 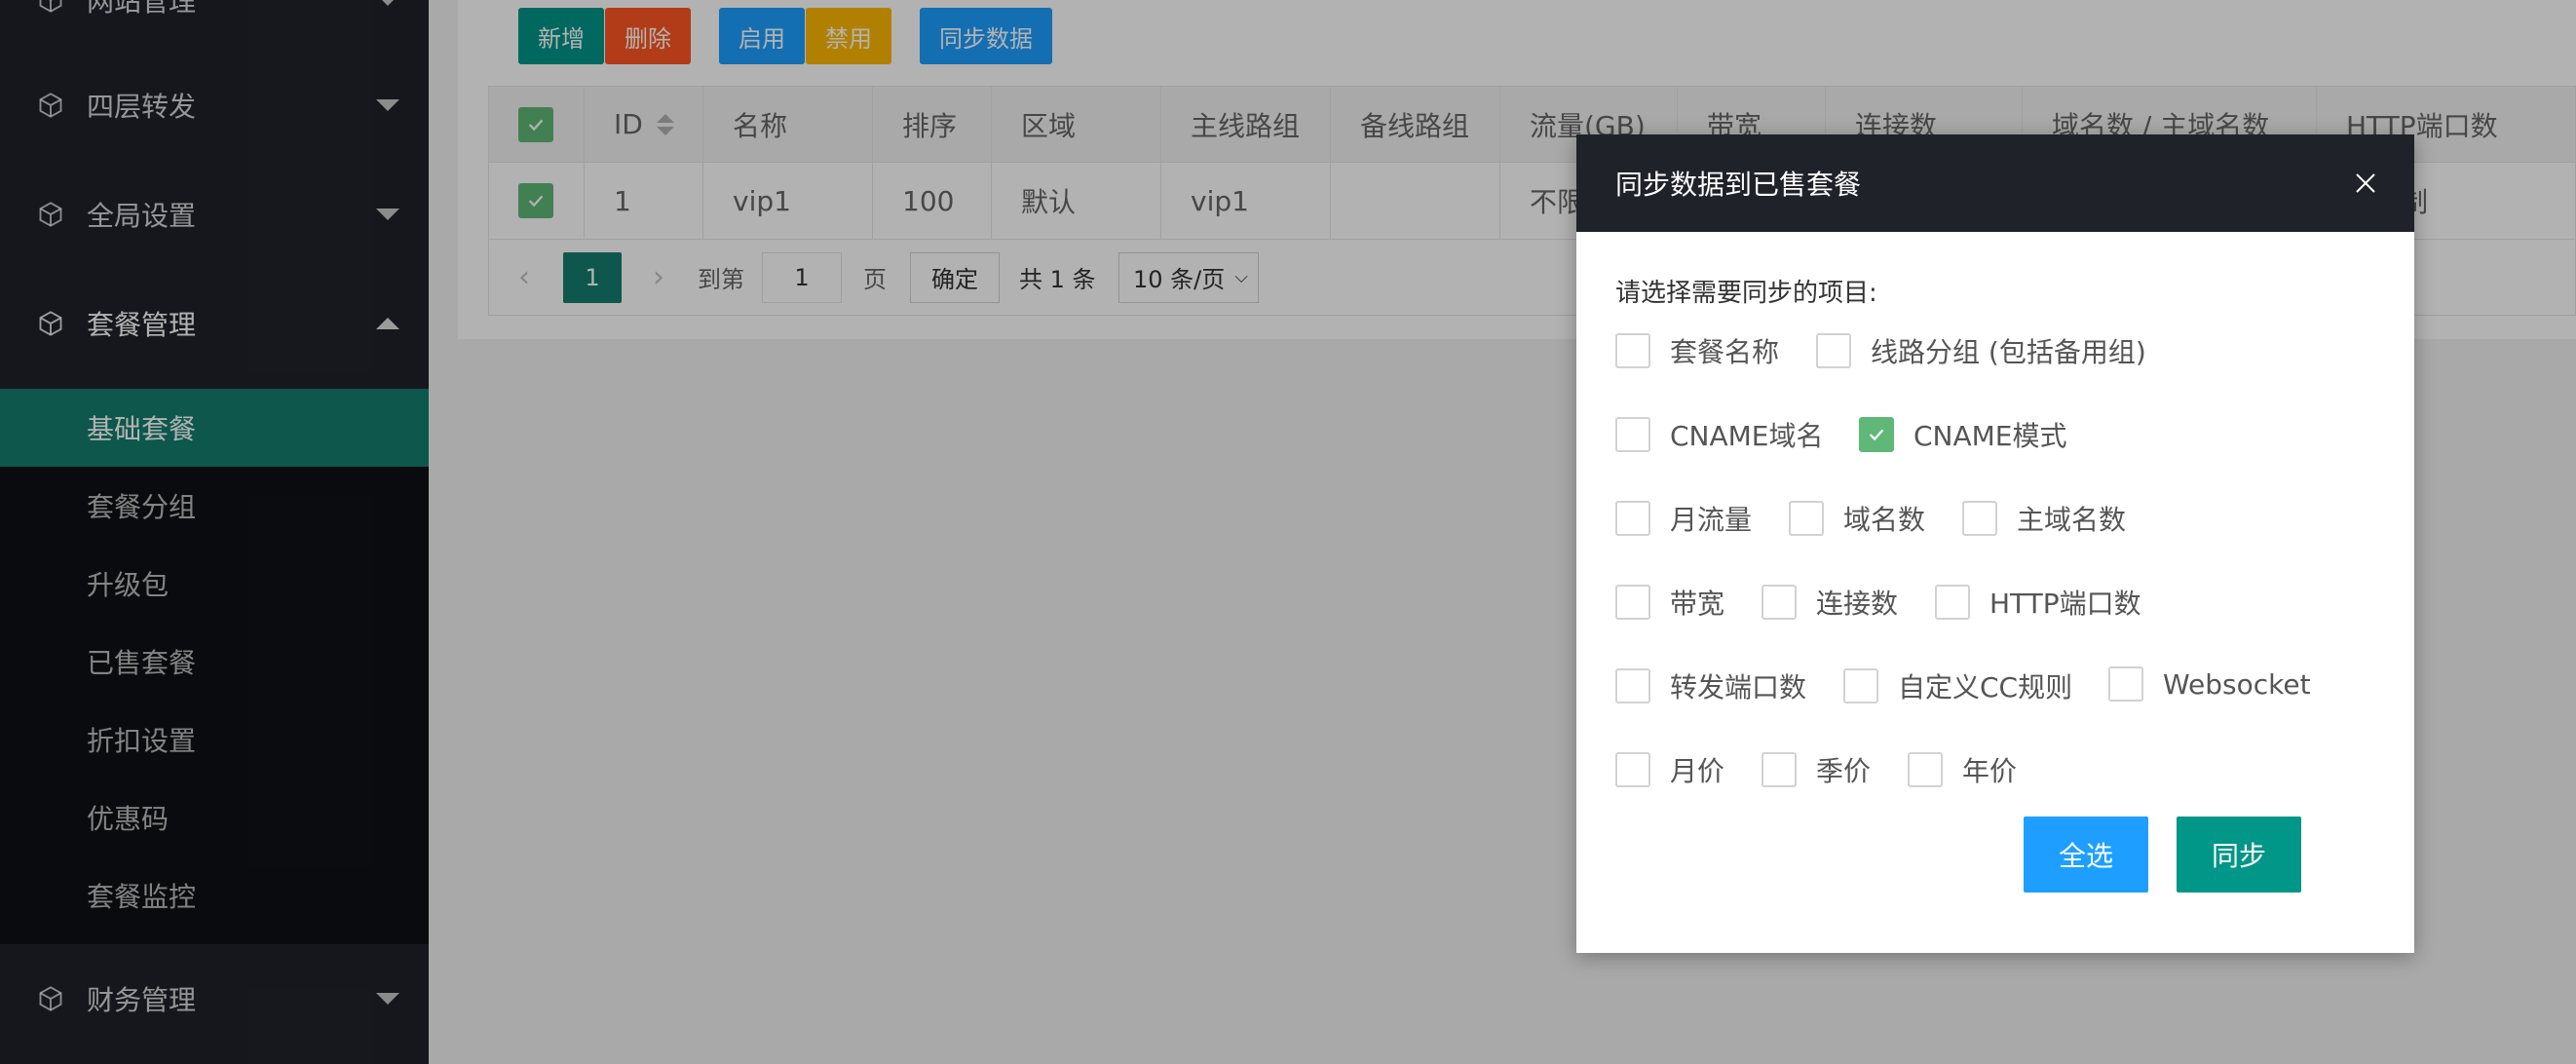 I want to click on option-label: 套餐名称, so click(x=1725, y=352).